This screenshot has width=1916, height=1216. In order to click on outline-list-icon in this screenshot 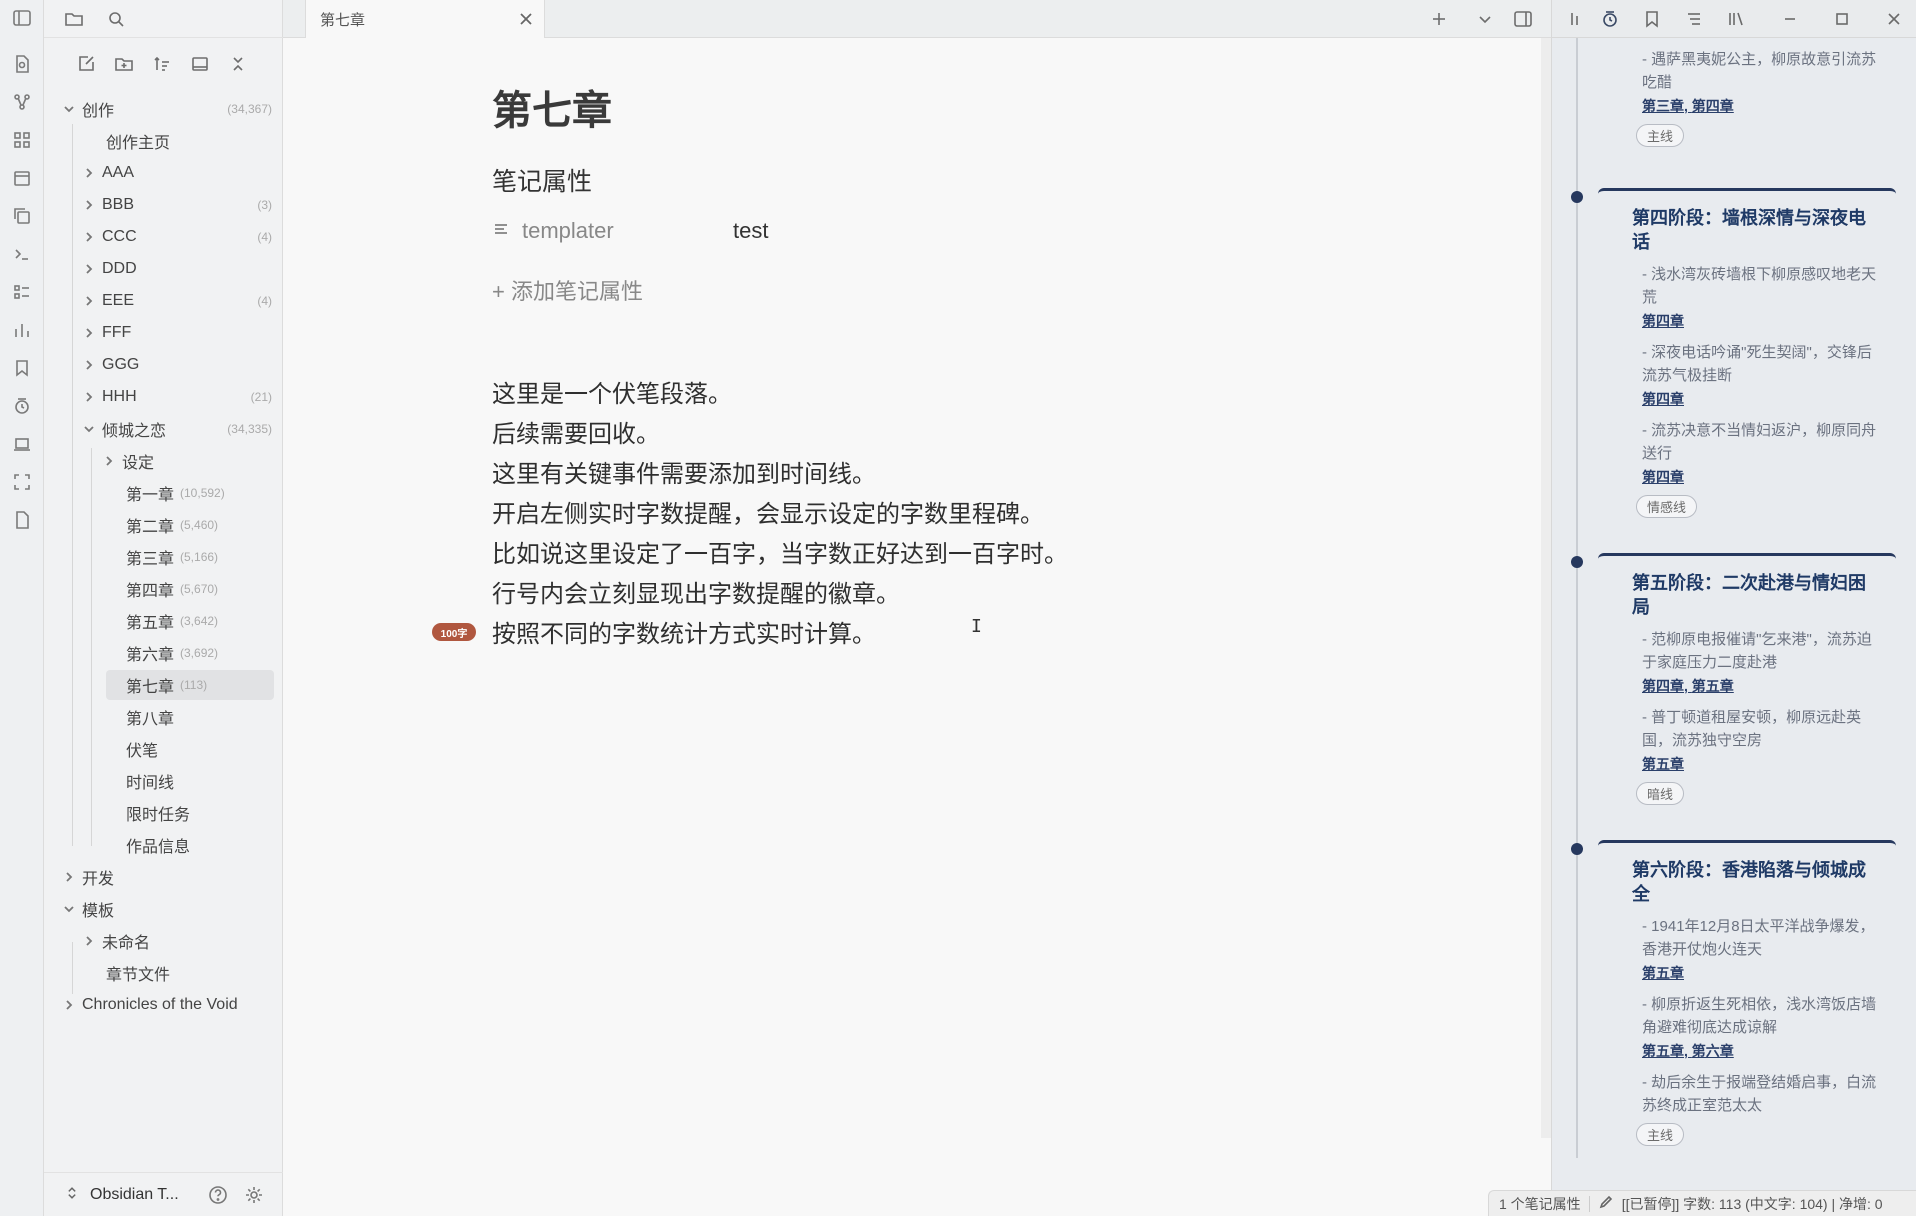, I will do `click(1694, 19)`.